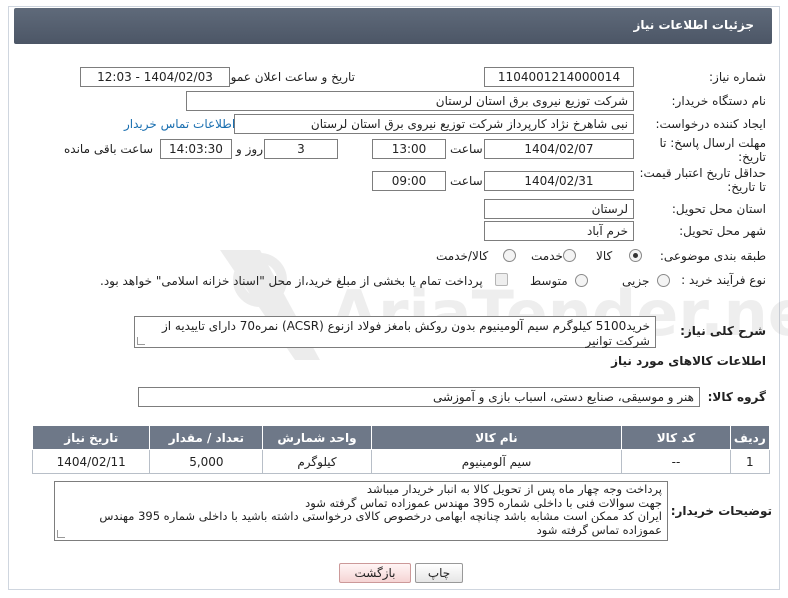  Describe the element at coordinates (599, 529) in the screenshot. I see `buyer-notes-line: عموزاده تماس گرفته شود` at that location.